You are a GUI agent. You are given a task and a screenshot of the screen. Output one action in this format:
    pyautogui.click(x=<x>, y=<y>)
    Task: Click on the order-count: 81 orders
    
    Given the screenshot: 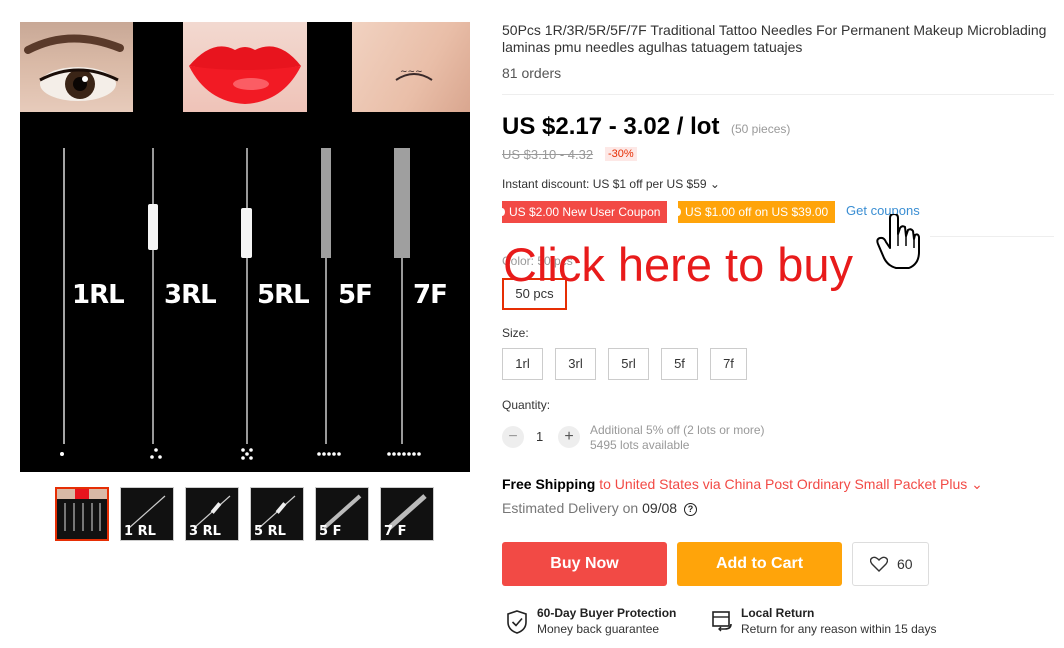 What is the action you would take?
    pyautogui.click(x=532, y=73)
    